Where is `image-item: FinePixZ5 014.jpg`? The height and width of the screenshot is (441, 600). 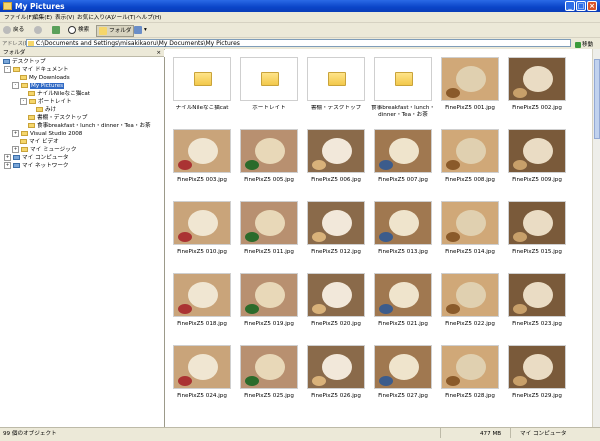 image-item: FinePixZ5 014.jpg is located at coordinates (469, 232).